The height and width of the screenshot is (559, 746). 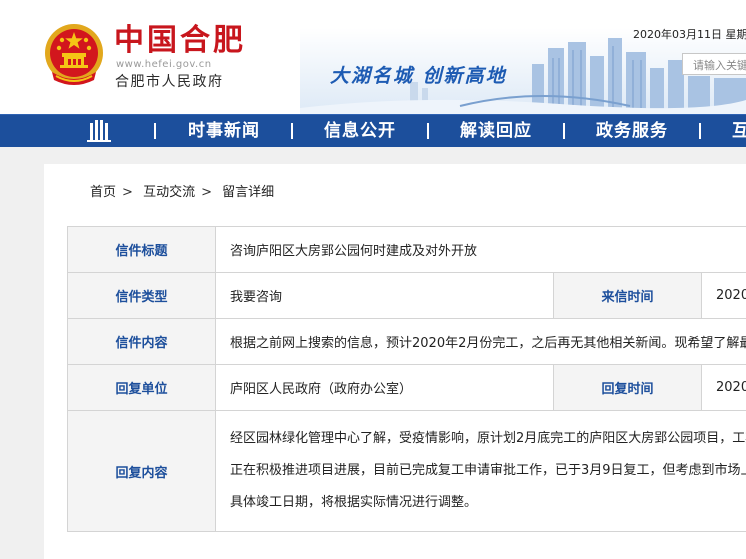 I want to click on letter-title-label: 信件标题, so click(x=141, y=249).